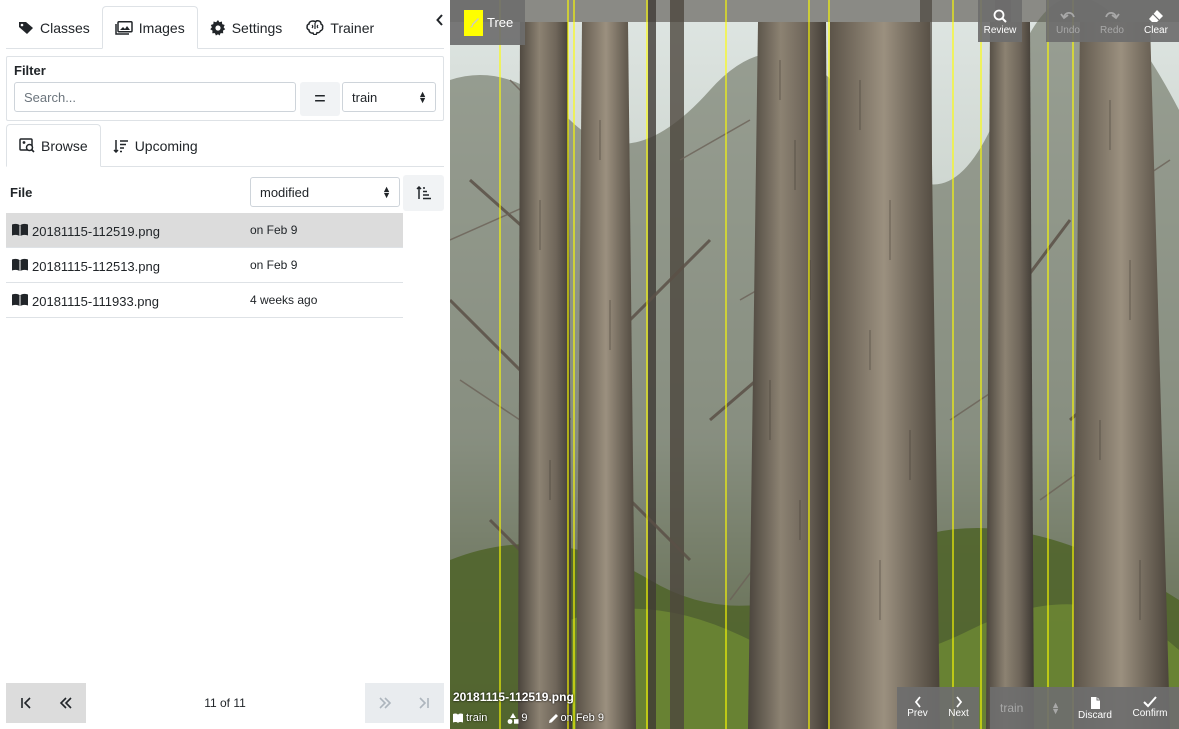 The width and height of the screenshot is (1179, 729). I want to click on filter-box: Filter = train ▲▼, so click(225, 88).